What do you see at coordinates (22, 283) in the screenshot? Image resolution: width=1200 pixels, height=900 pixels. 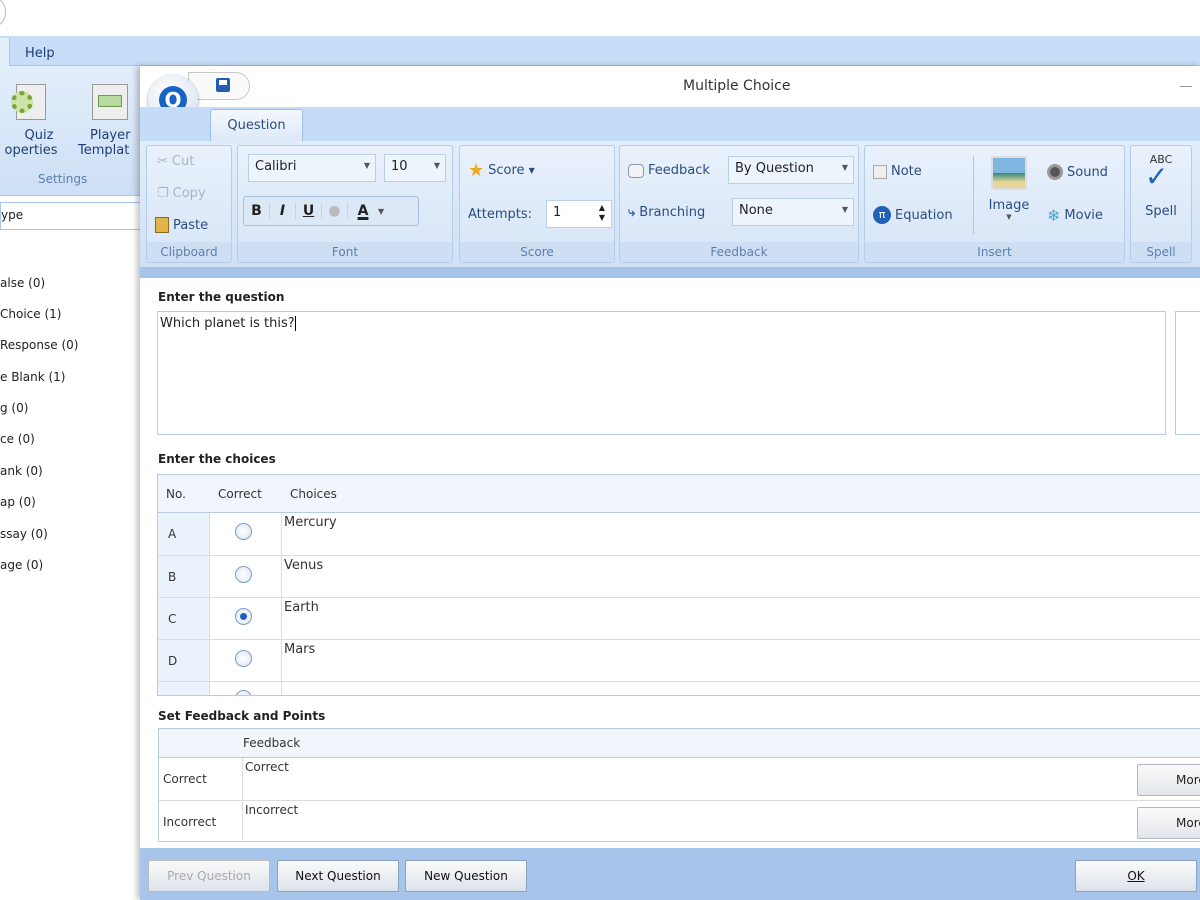 I see `question-type-item: alse (0)` at bounding box center [22, 283].